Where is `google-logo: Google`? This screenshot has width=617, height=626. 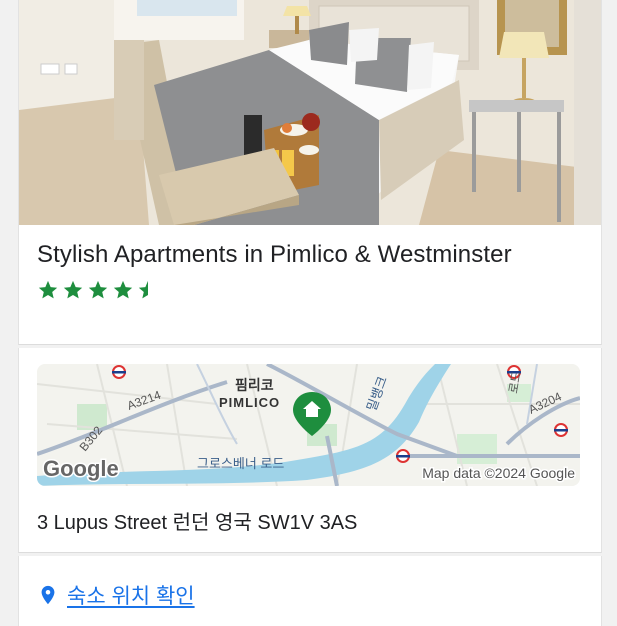 google-logo: Google is located at coordinates (81, 468).